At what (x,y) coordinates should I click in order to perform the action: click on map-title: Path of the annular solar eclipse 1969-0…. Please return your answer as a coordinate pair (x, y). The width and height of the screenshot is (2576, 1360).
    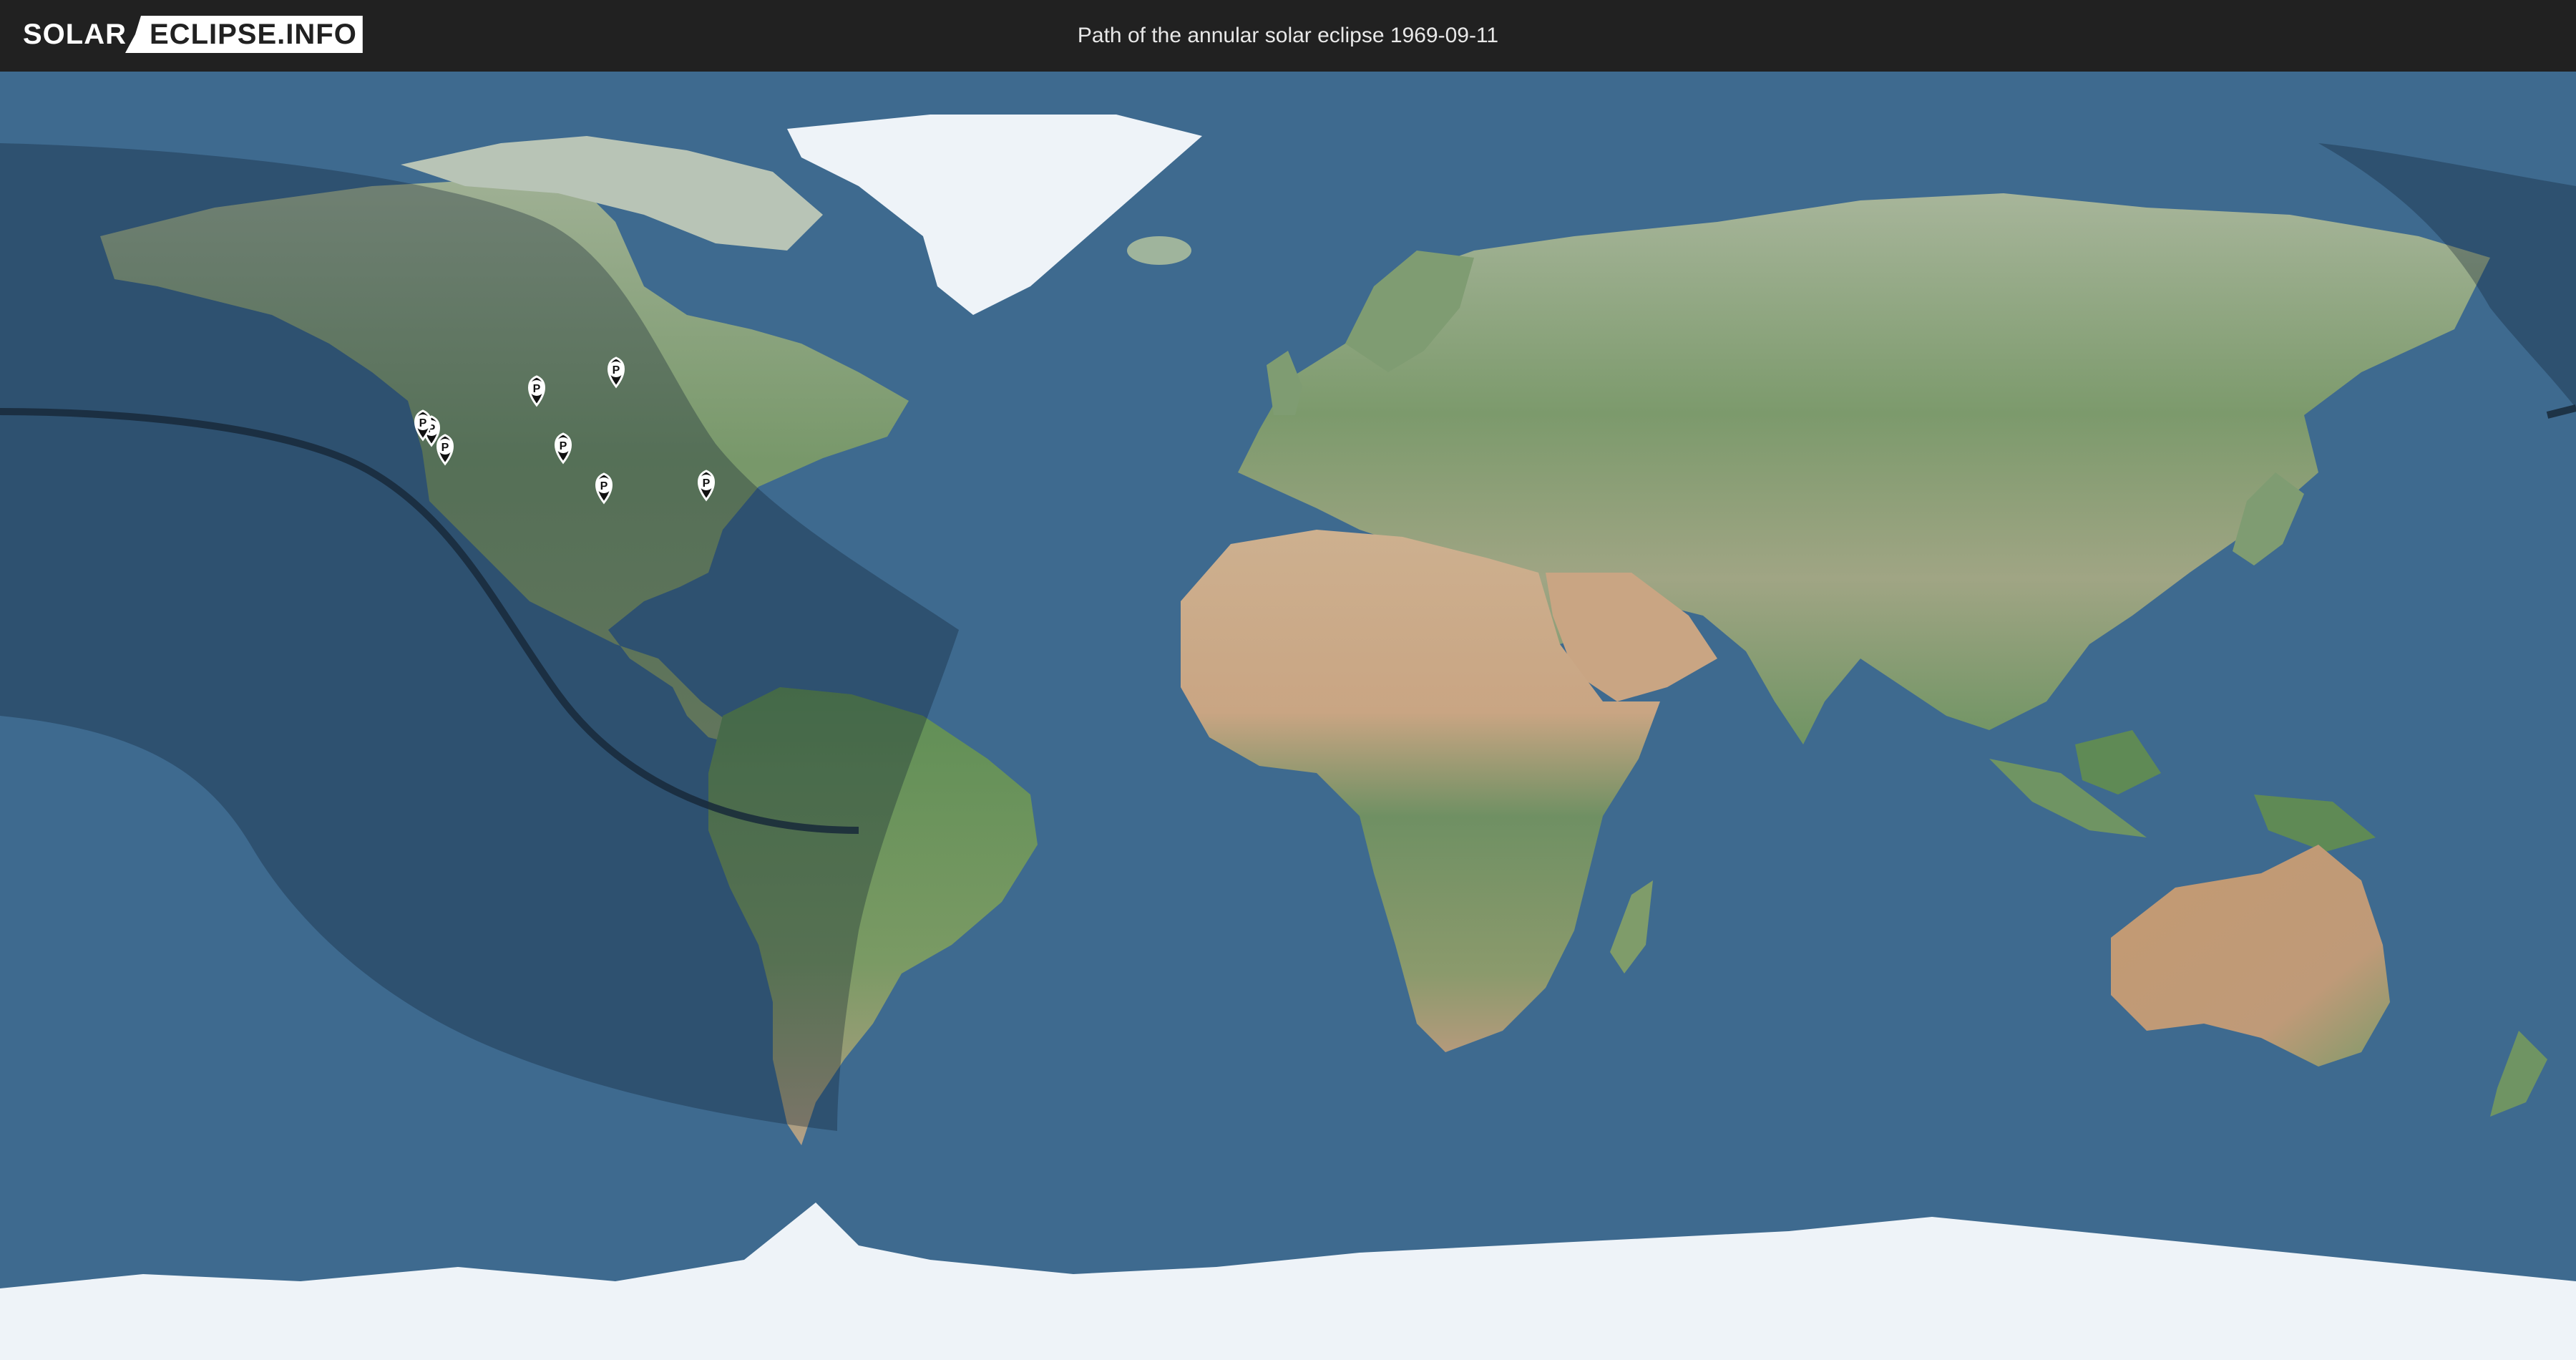
    Looking at the image, I should click on (1288, 35).